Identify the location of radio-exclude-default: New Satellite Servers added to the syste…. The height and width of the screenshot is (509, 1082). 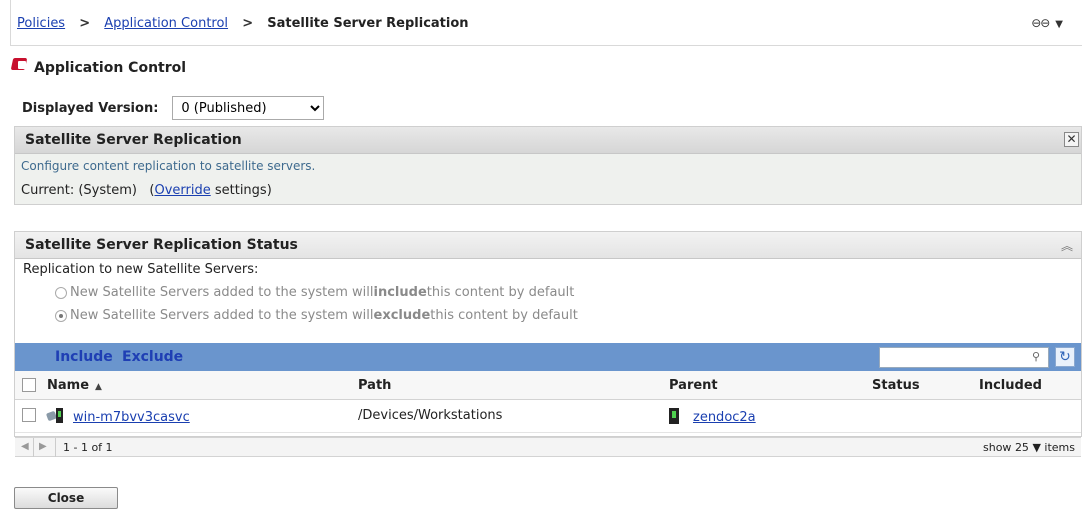
(316, 315).